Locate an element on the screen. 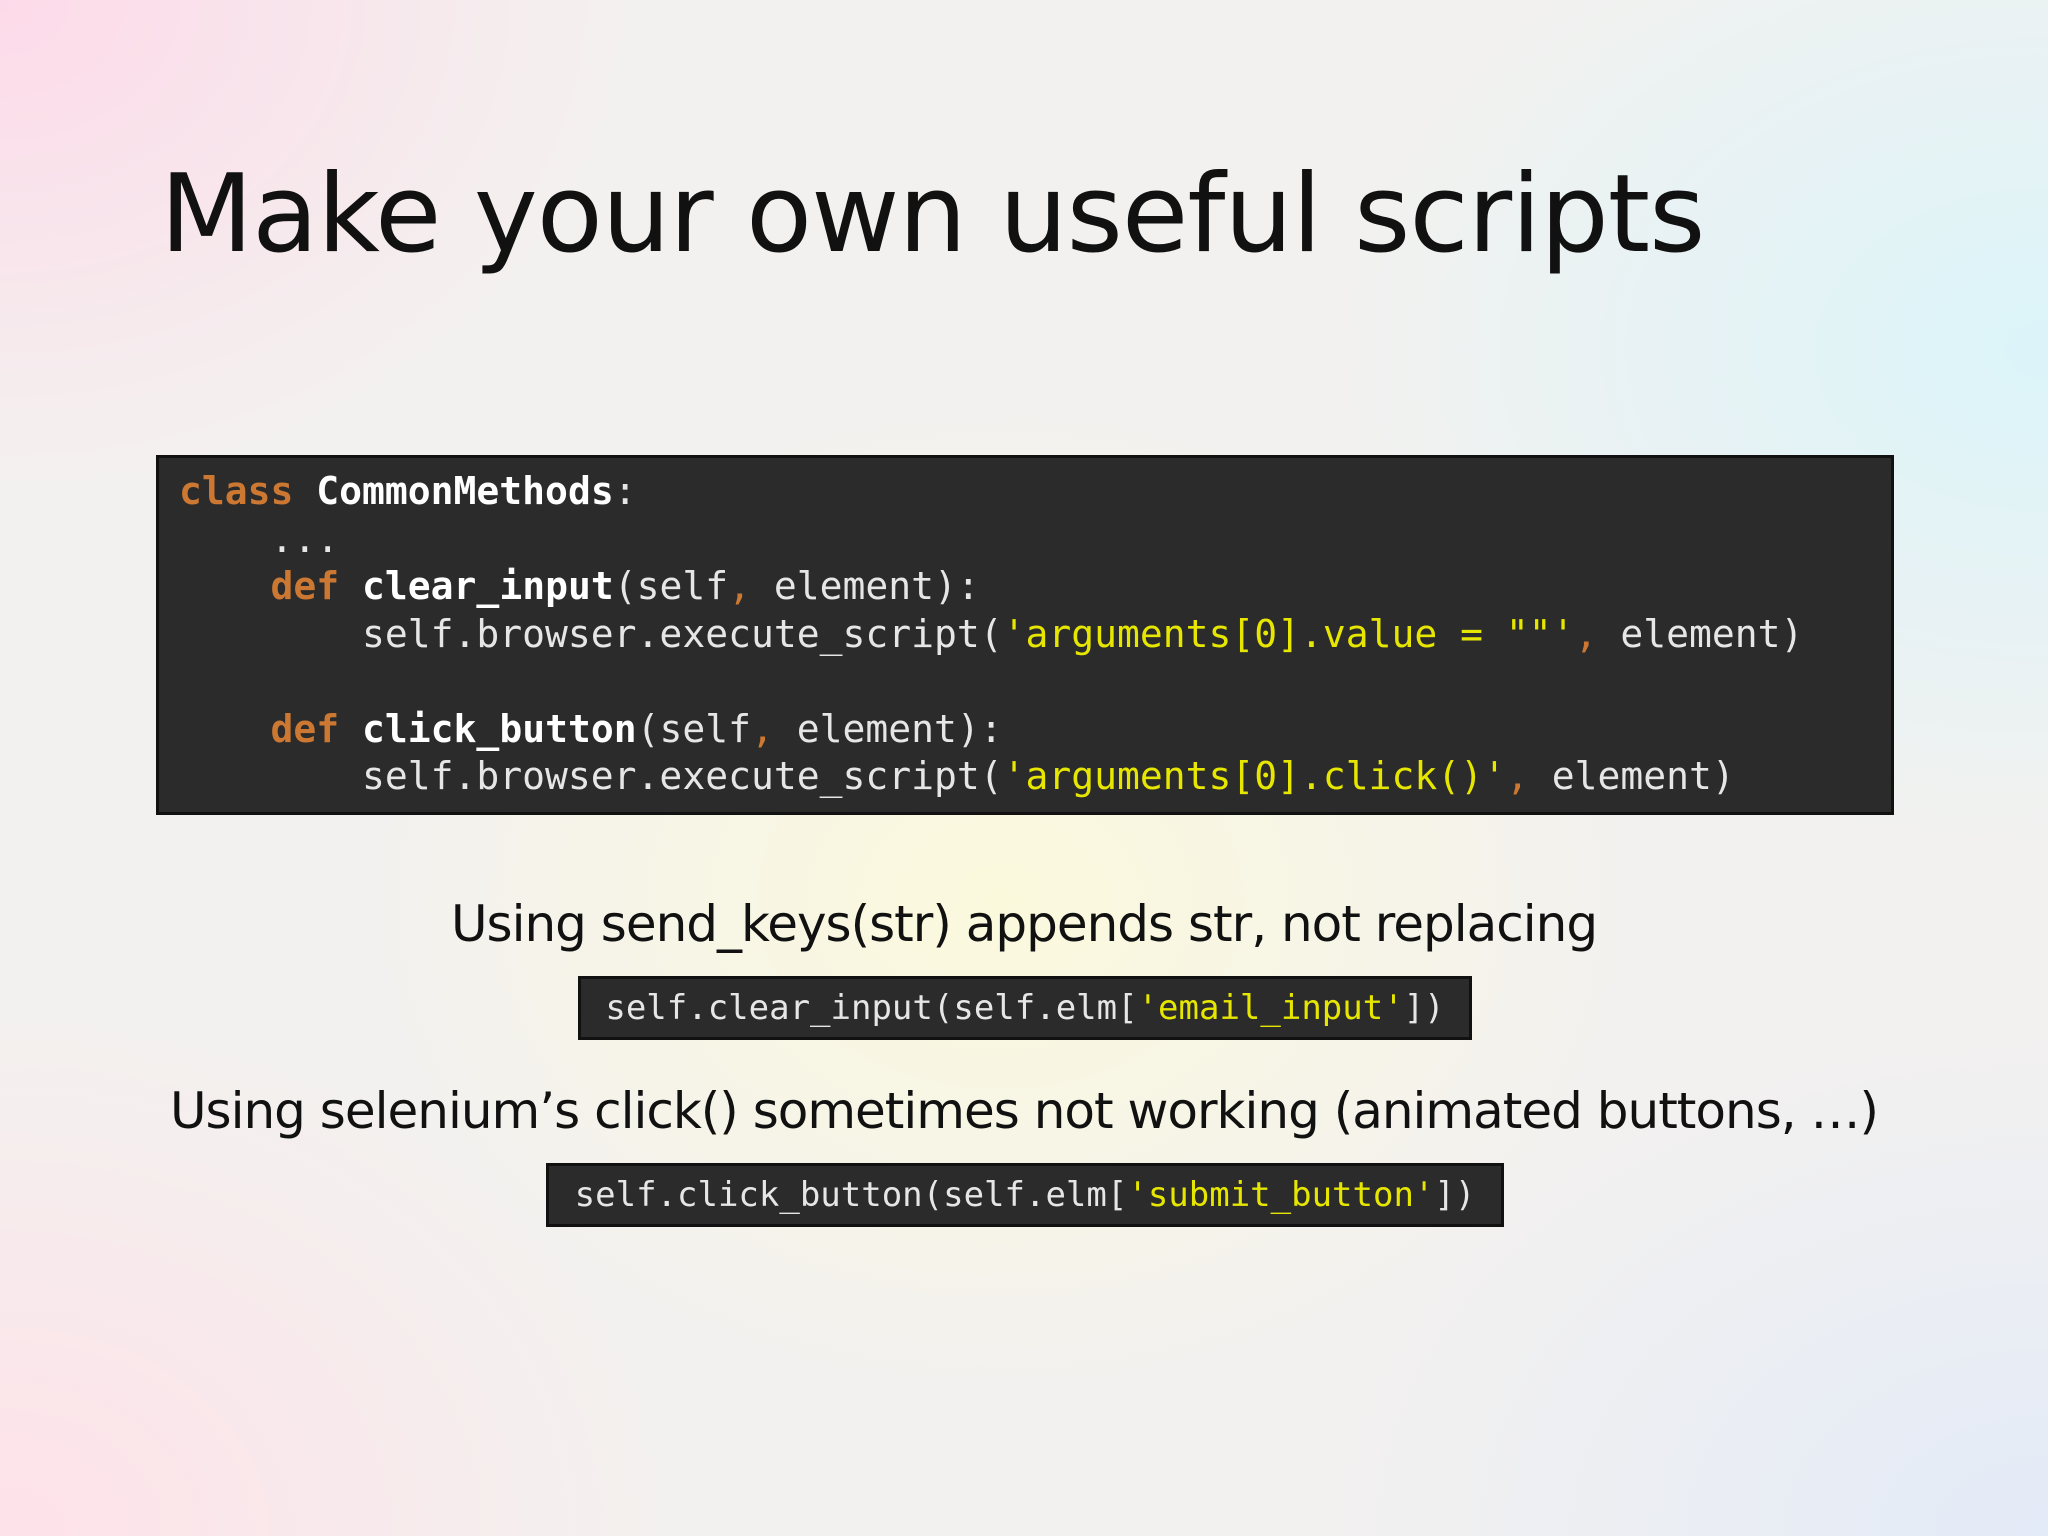 This screenshot has height=1536, width=2048. slide-title: Make your own useful scripts is located at coordinates (932, 214).